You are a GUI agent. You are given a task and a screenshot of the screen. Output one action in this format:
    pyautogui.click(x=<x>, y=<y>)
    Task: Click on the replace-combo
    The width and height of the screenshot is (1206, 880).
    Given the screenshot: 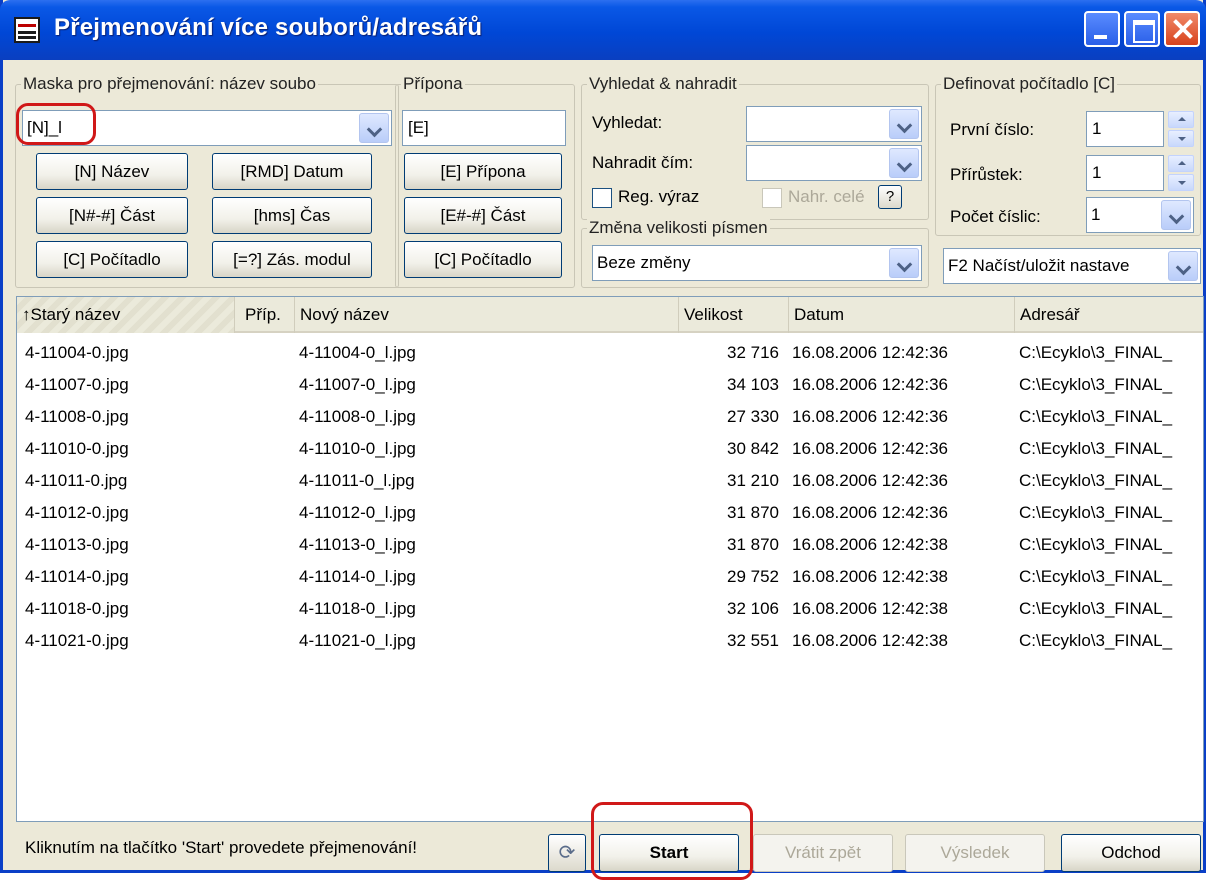 What is the action you would take?
    pyautogui.click(x=834, y=163)
    